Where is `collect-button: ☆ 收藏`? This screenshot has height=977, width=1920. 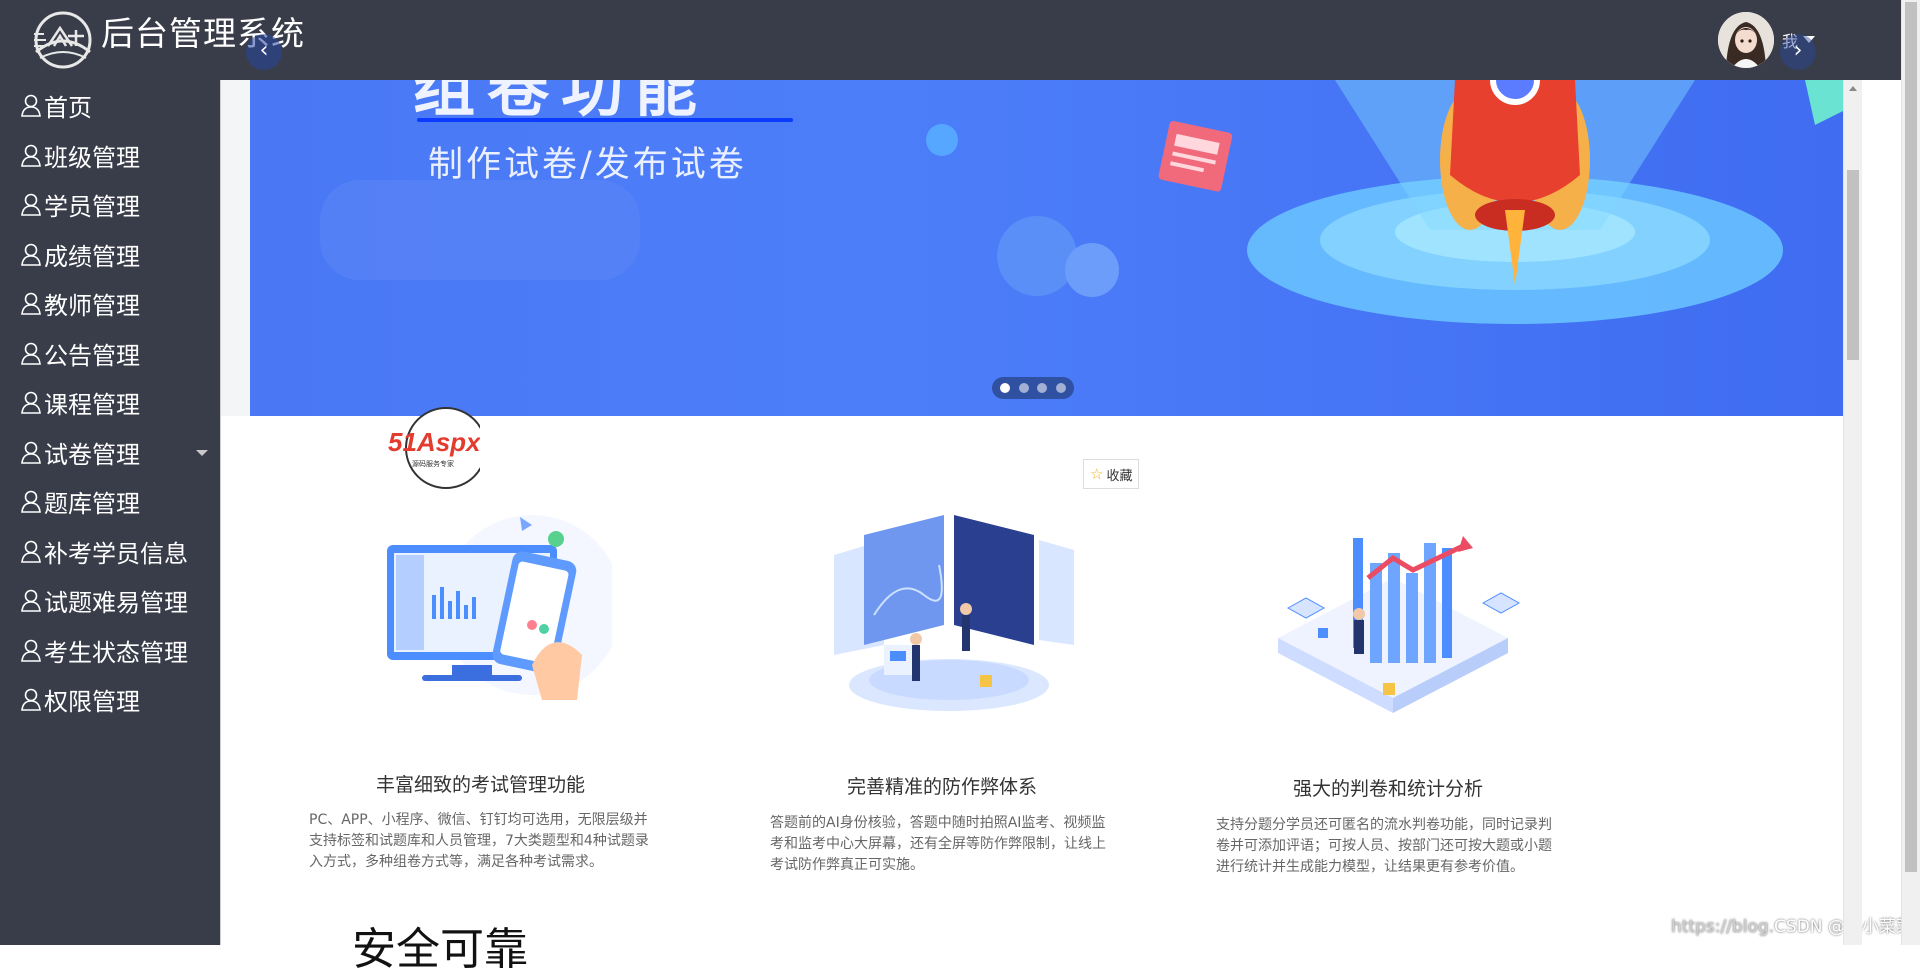 collect-button: ☆ 收藏 is located at coordinates (1111, 474).